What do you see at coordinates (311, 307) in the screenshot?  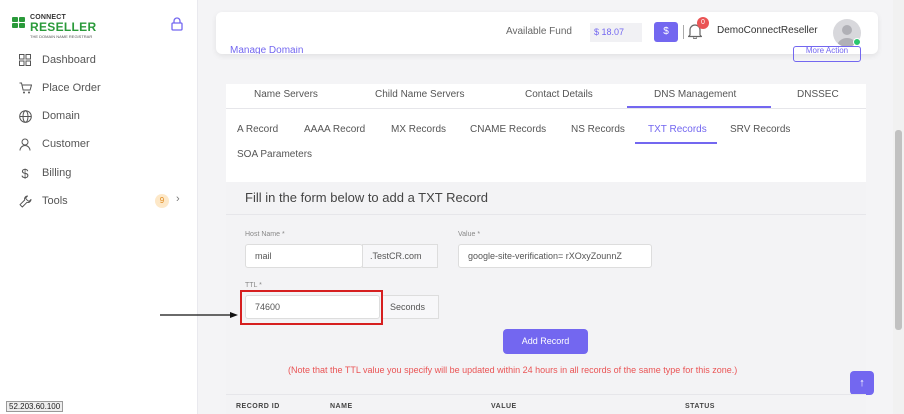 I see `ttl-highlight-box` at bounding box center [311, 307].